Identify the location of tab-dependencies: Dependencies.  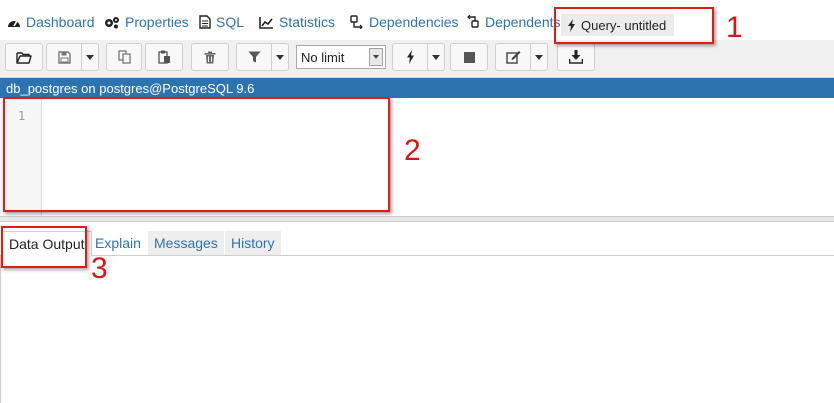
(404, 22).